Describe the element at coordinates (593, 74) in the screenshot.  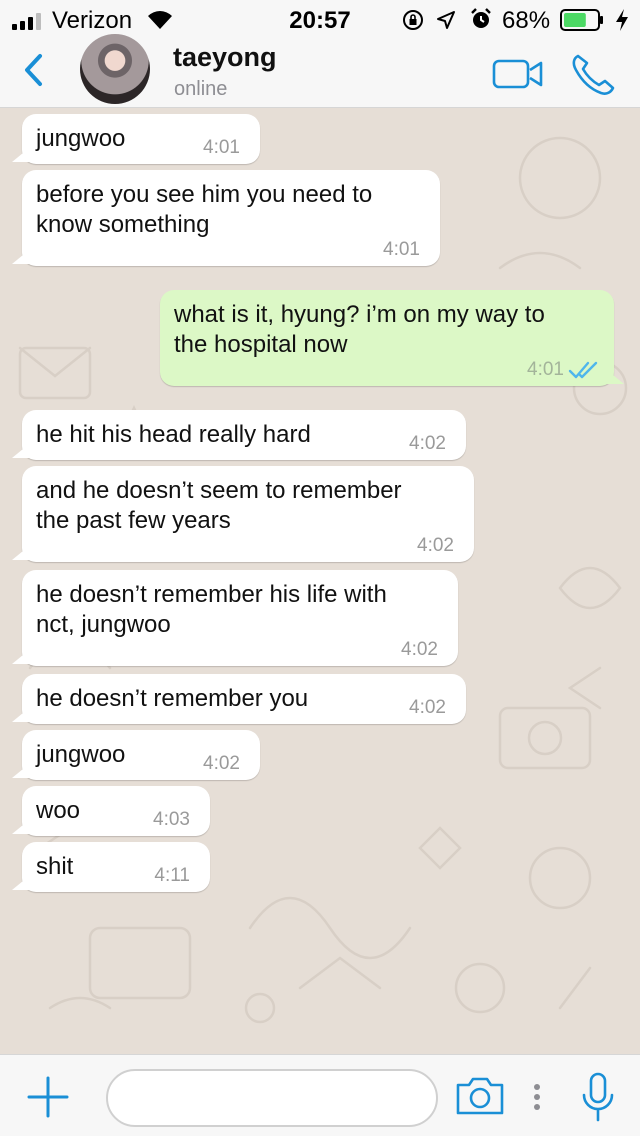
I see `phone-icon` at that location.